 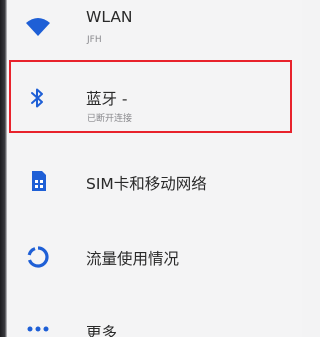 What do you see at coordinates (133, 259) in the screenshot?
I see `settings-item-title: 流量使用情况` at bounding box center [133, 259].